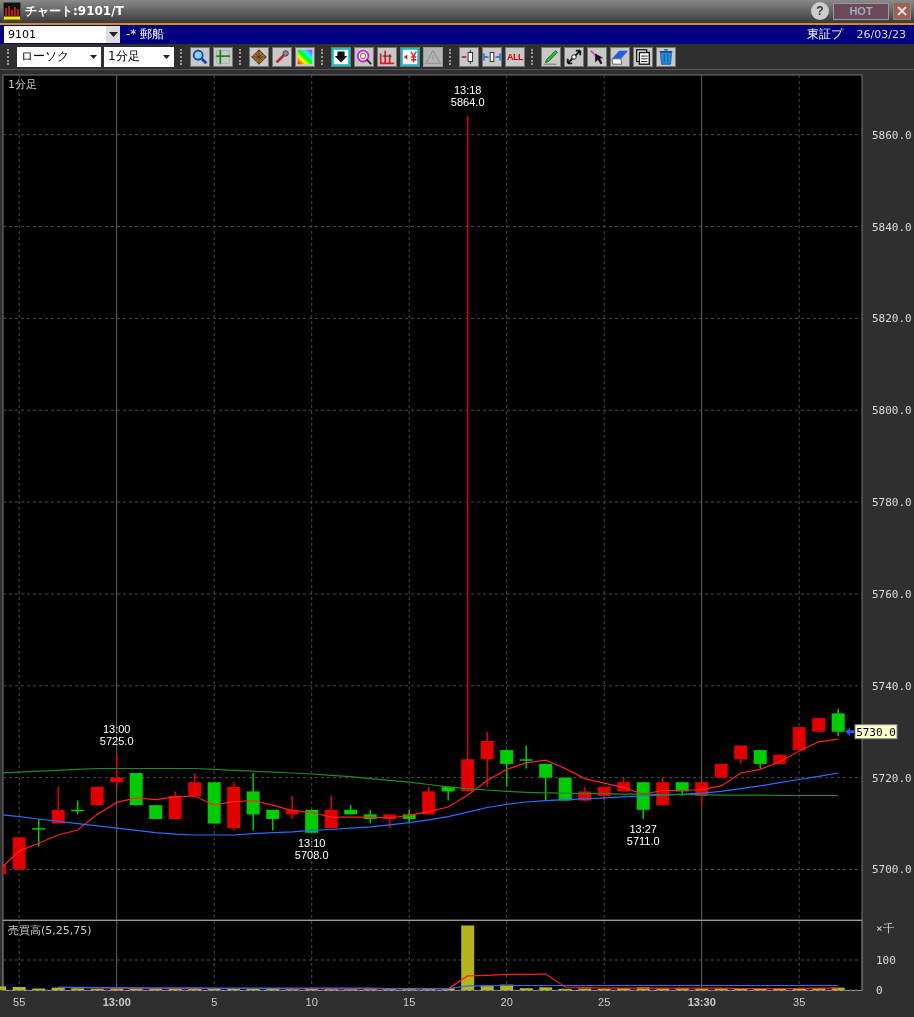 The width and height of the screenshot is (914, 1017). I want to click on time-axis-label: 15, so click(409, 1002).